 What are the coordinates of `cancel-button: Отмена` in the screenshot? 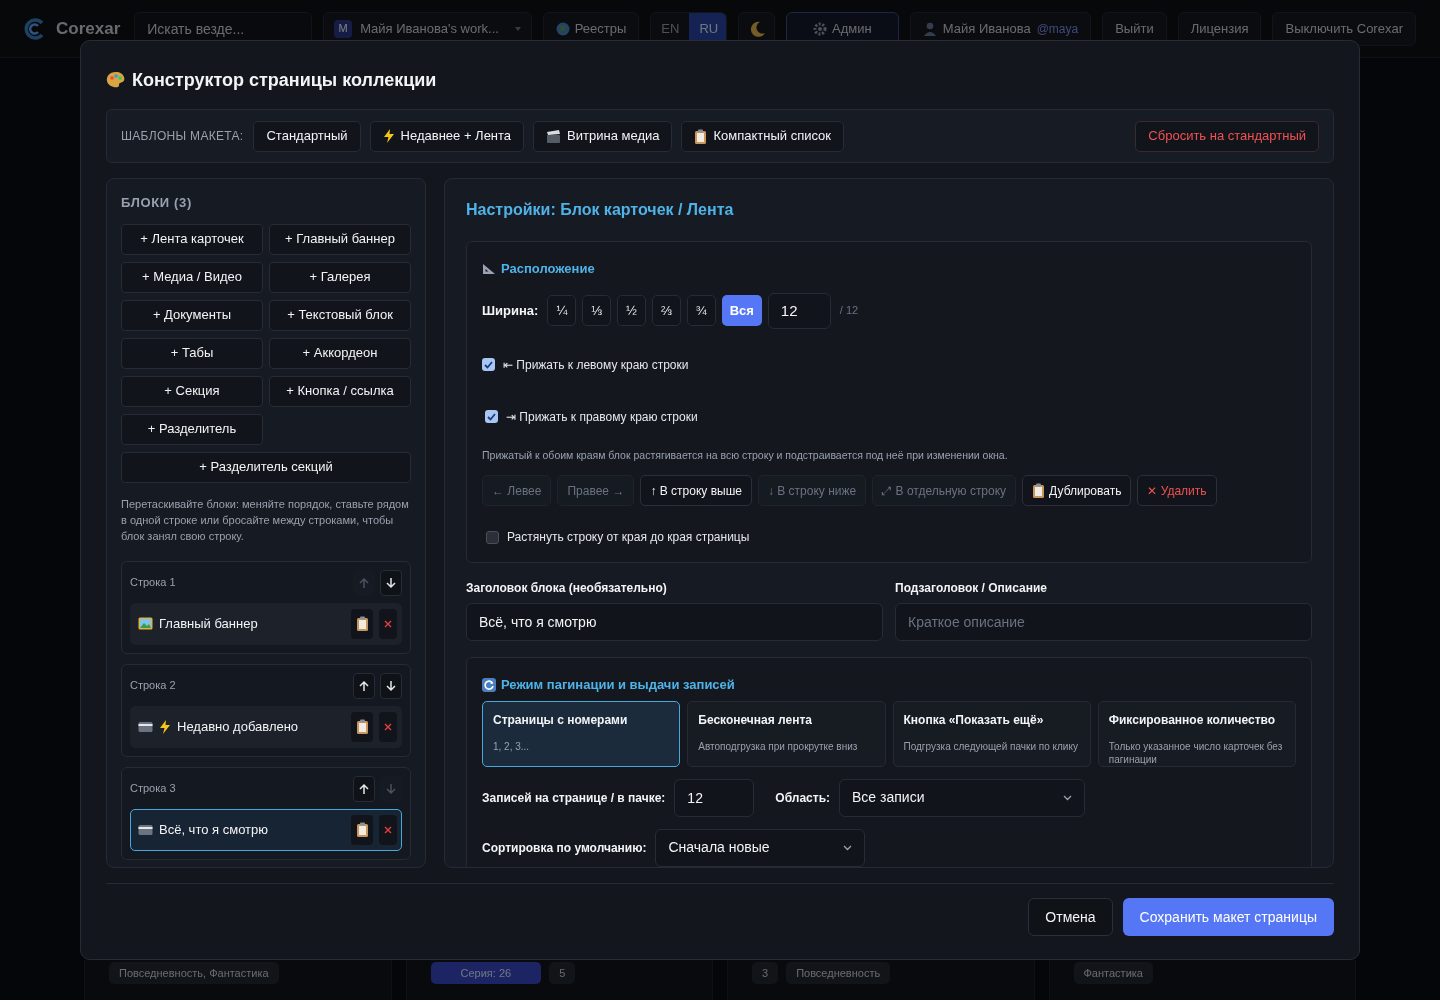 It's located at (1070, 917).